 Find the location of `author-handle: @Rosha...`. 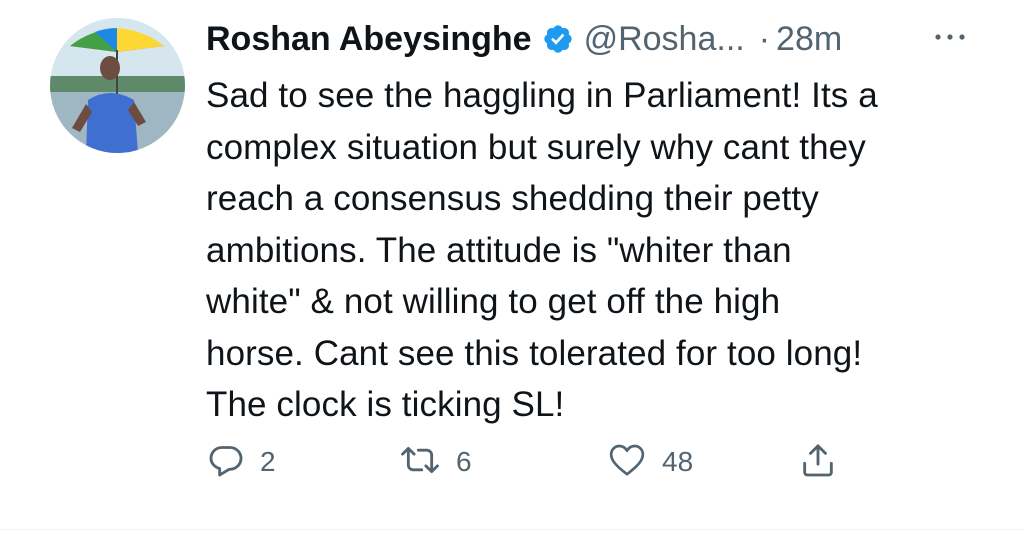

author-handle: @Rosha... is located at coordinates (664, 39).